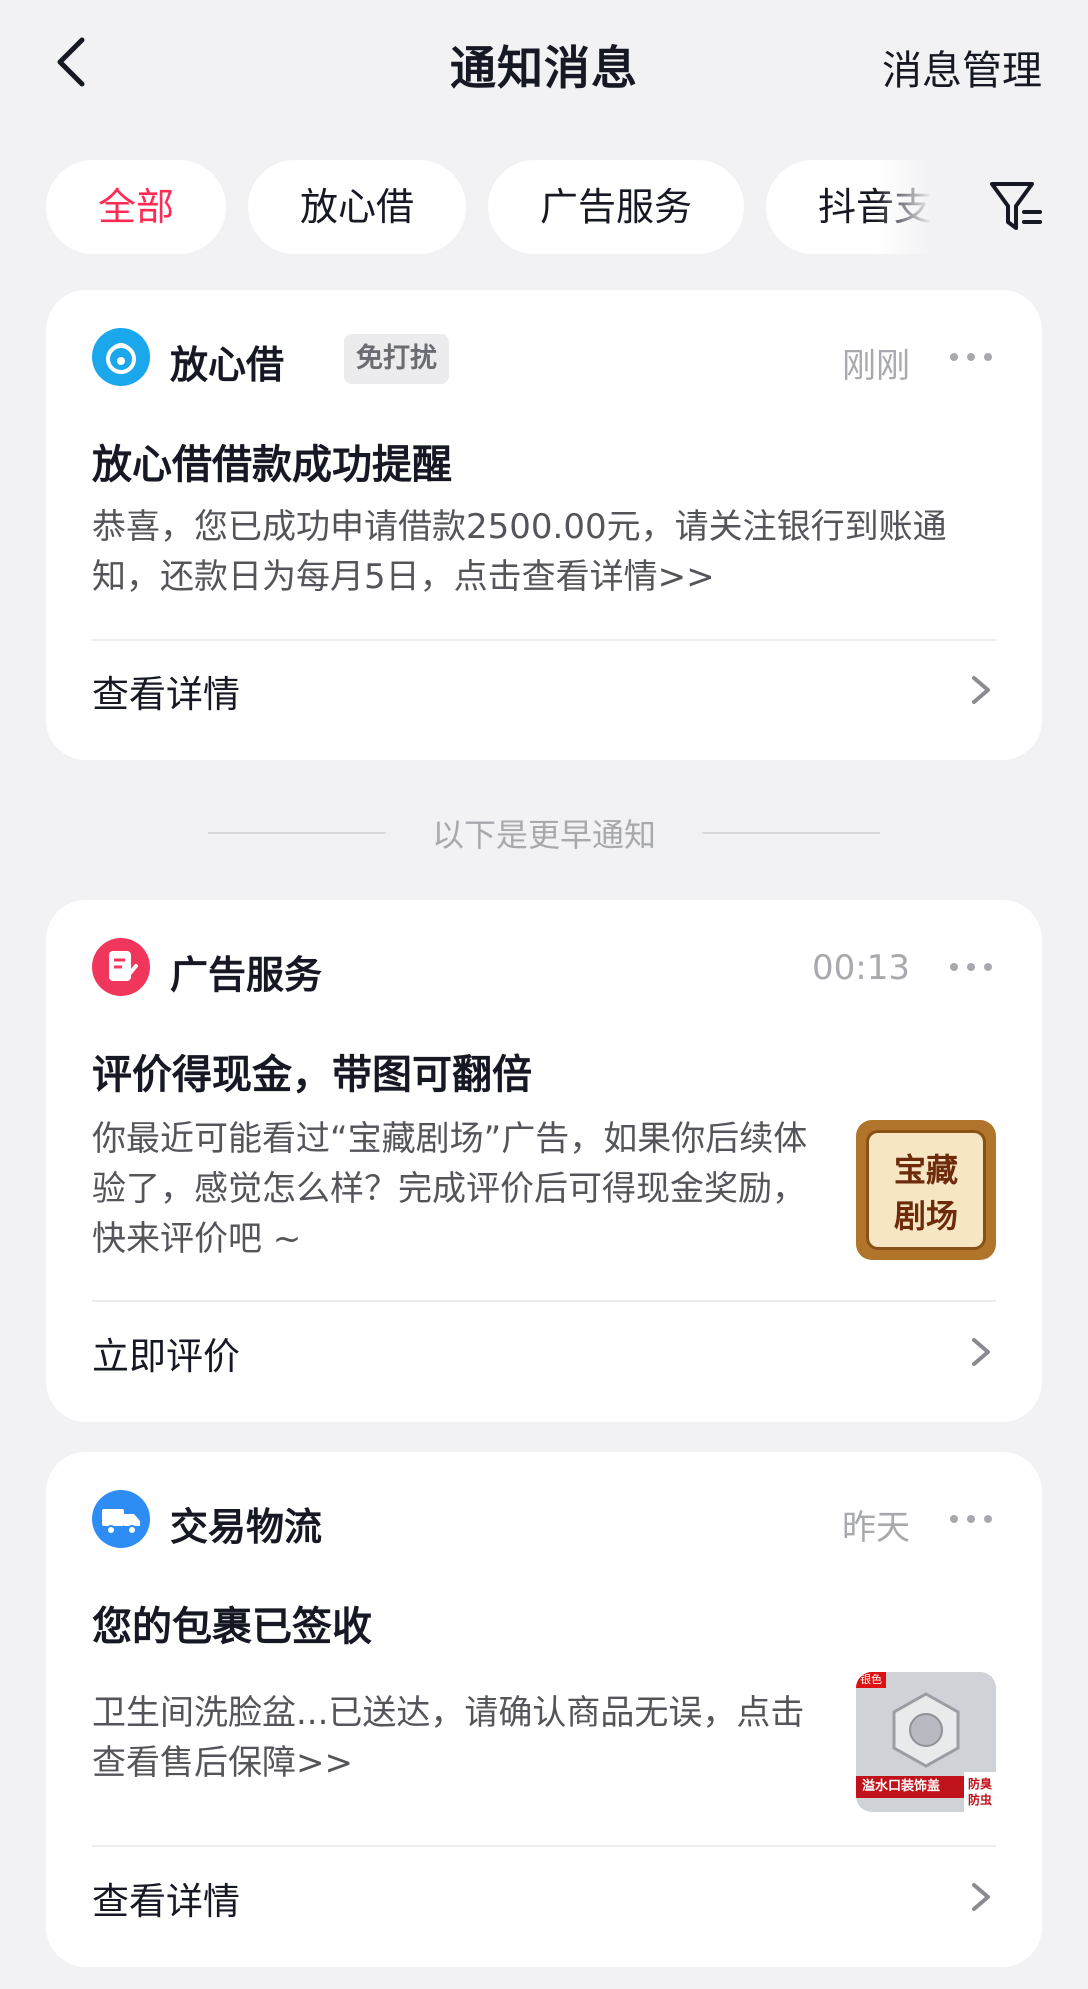  What do you see at coordinates (246, 1527) in the screenshot?
I see `source-name: 交易物流` at bounding box center [246, 1527].